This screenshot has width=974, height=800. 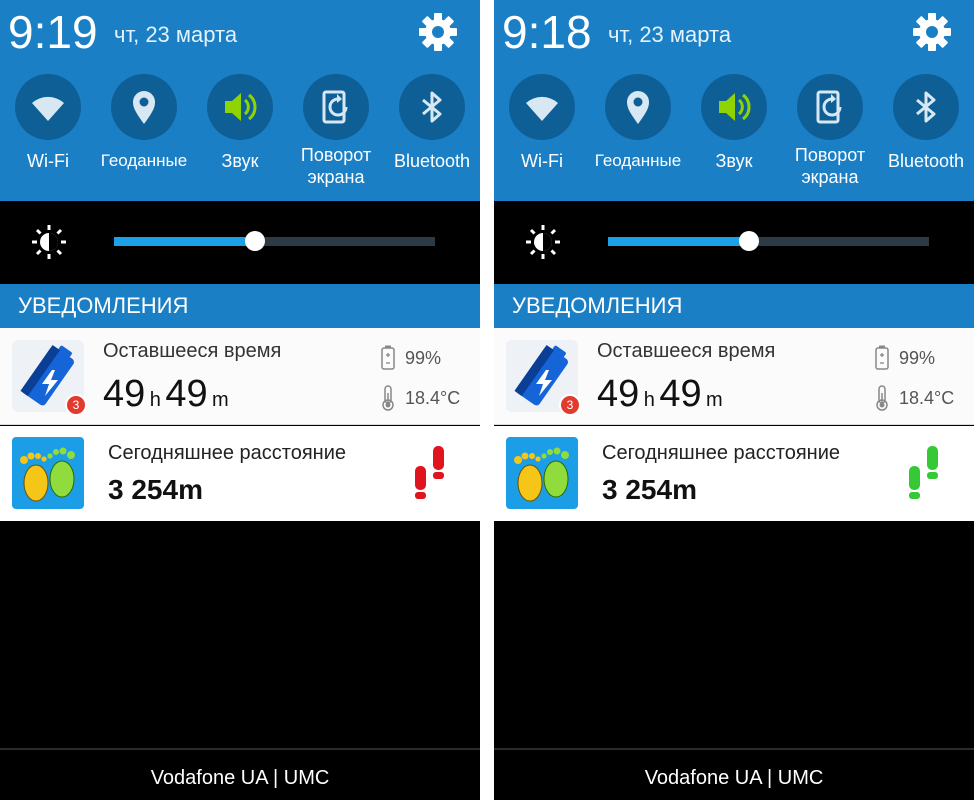 What do you see at coordinates (53, 32) in the screenshot?
I see `clock: 9:19` at bounding box center [53, 32].